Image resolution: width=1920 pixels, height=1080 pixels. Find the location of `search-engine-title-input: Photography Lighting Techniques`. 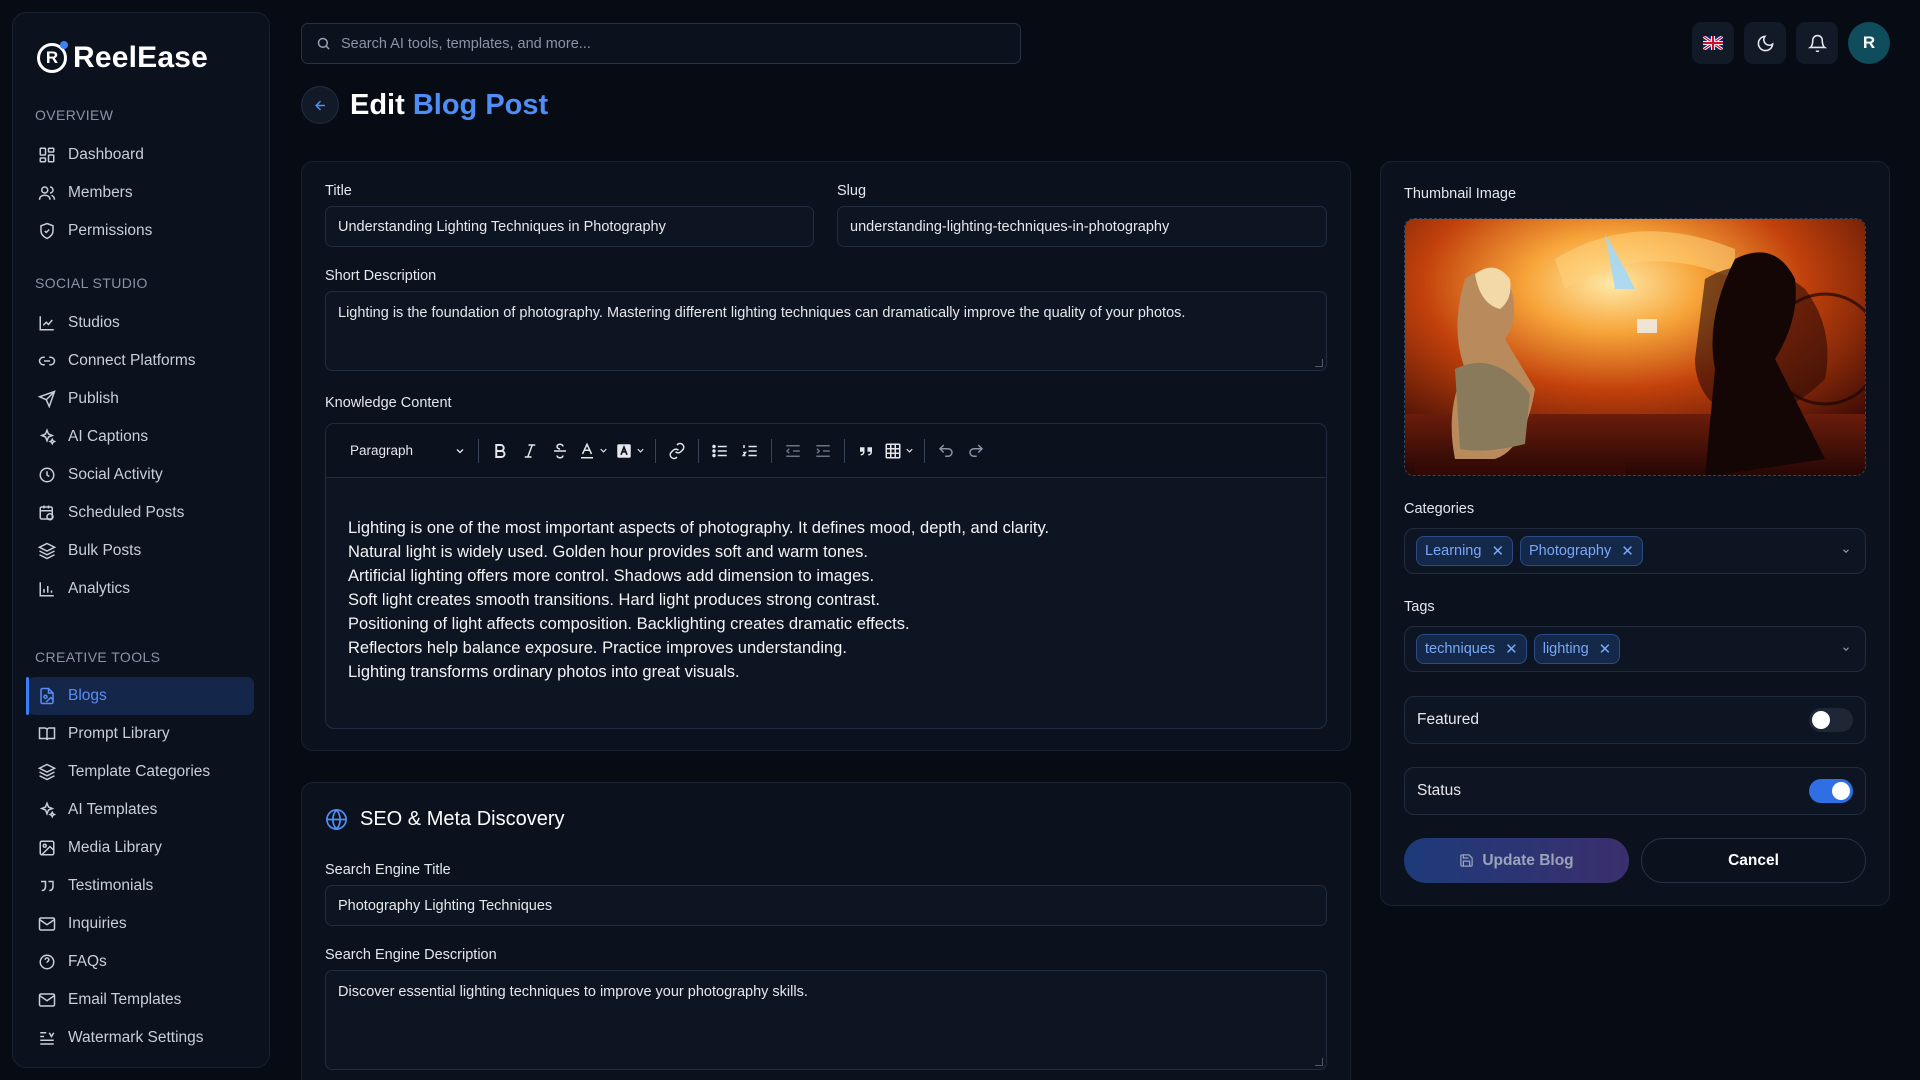

search-engine-title-input: Photography Lighting Techniques is located at coordinates (826, 905).